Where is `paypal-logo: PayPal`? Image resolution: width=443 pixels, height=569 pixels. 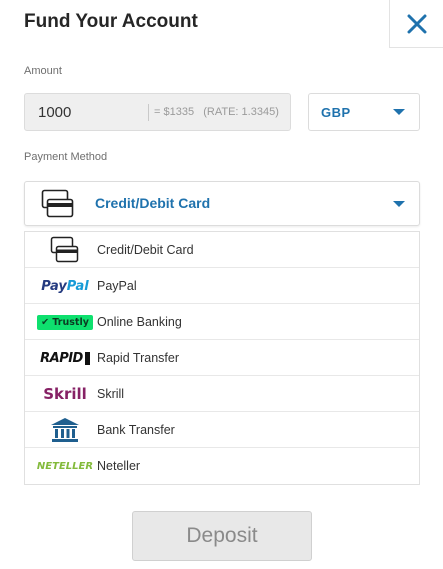 paypal-logo: PayPal is located at coordinates (65, 286).